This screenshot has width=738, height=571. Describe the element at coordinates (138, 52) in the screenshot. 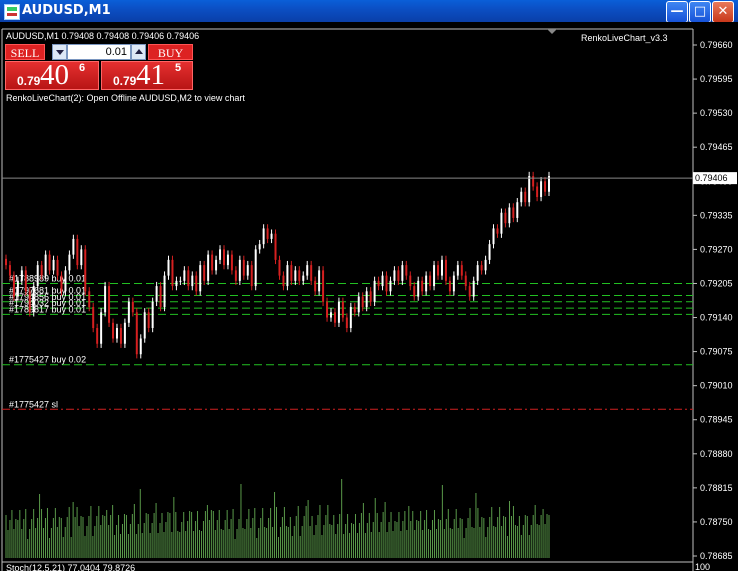

I see `lot-increase-button` at that location.